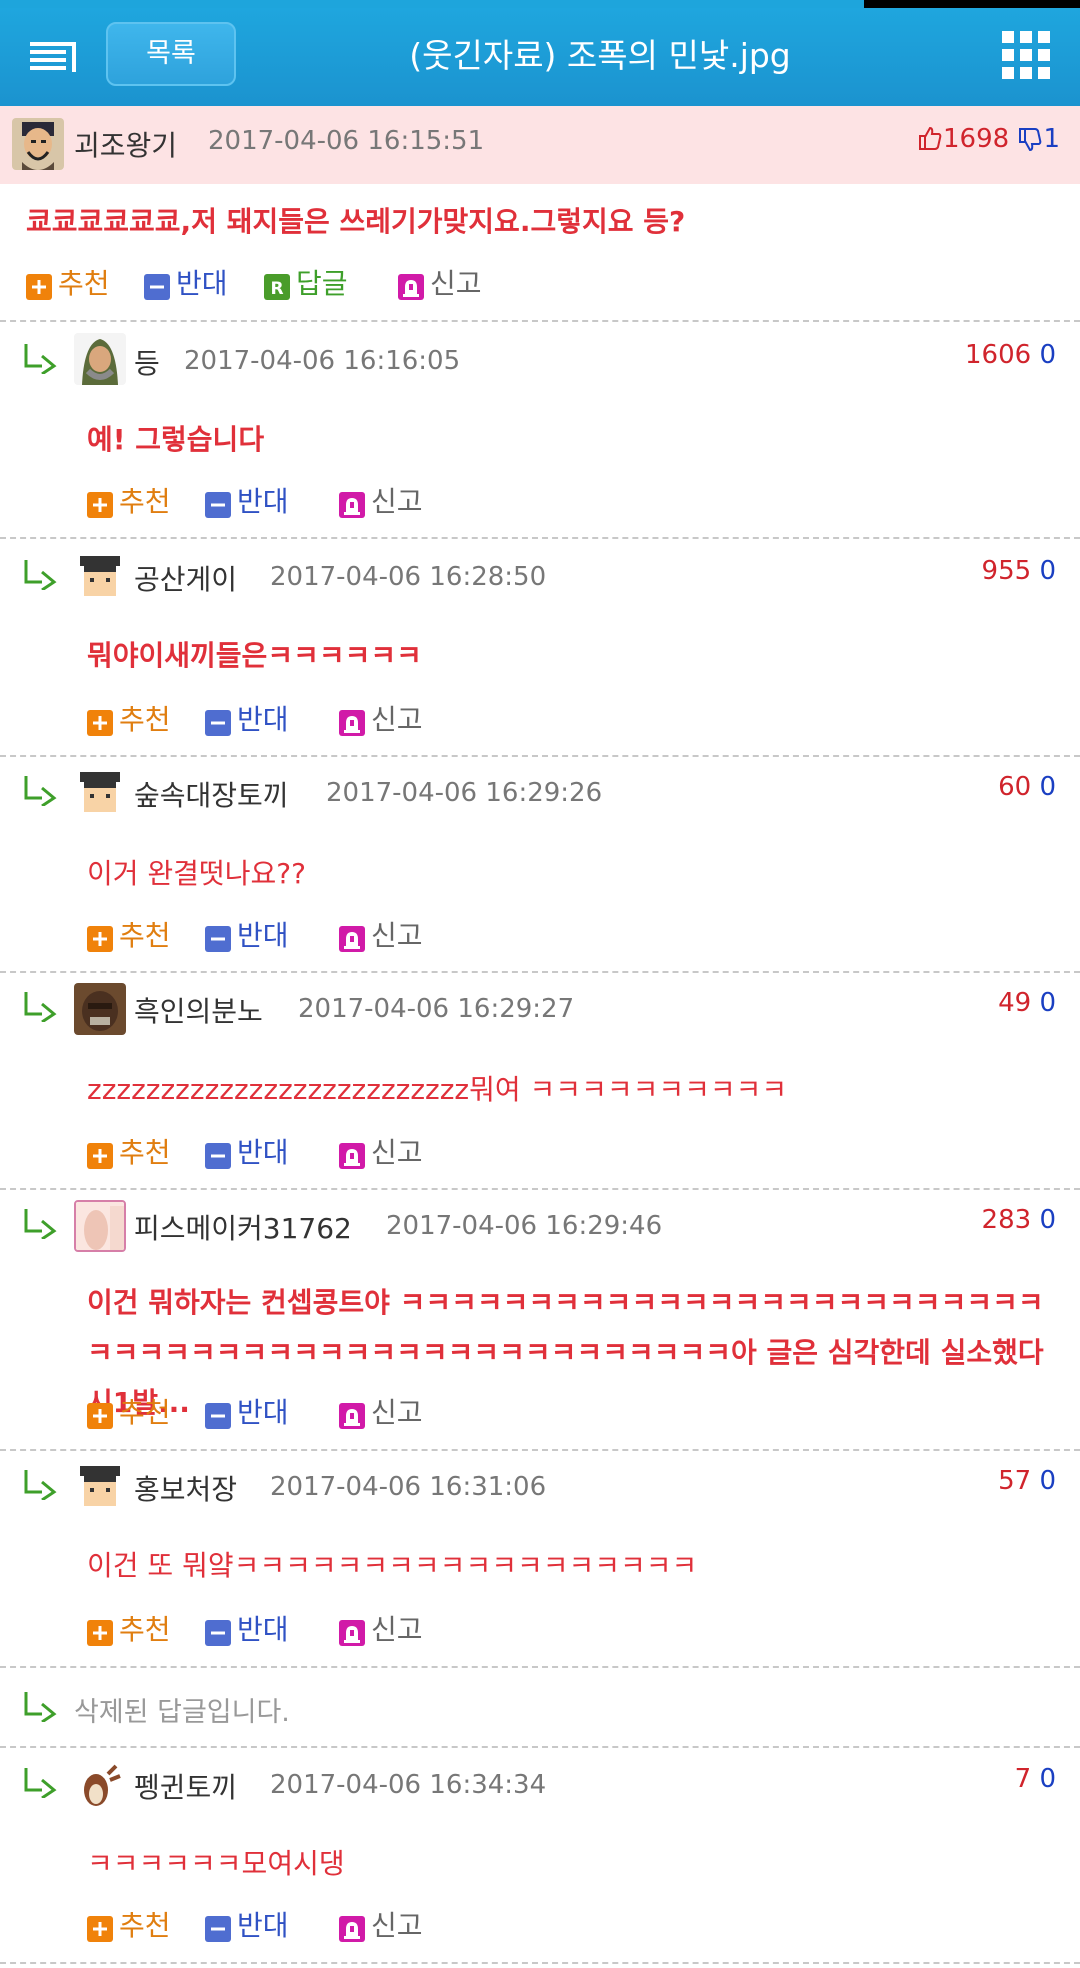 The height and width of the screenshot is (1968, 1080). I want to click on comment-date: 2017-04-06 16:31:06, so click(408, 1487).